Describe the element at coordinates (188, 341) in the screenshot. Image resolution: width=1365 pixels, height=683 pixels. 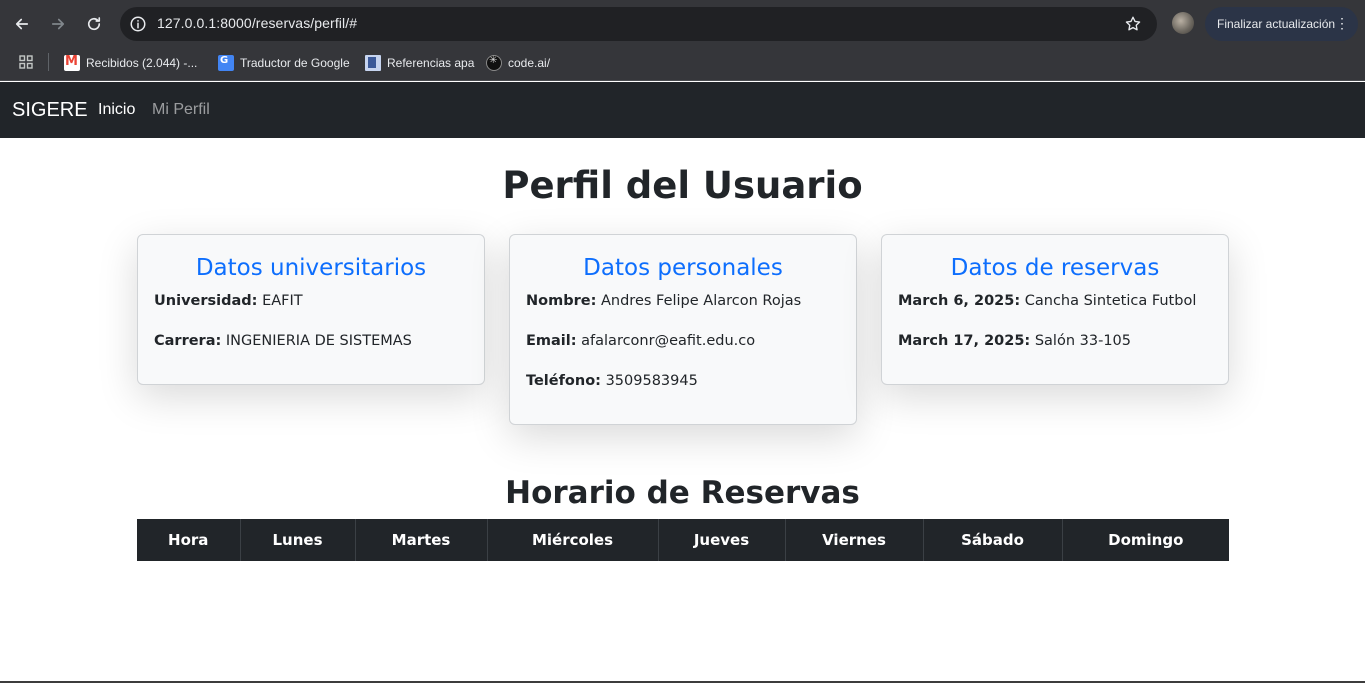
I see `field-label: Carrera:` at that location.